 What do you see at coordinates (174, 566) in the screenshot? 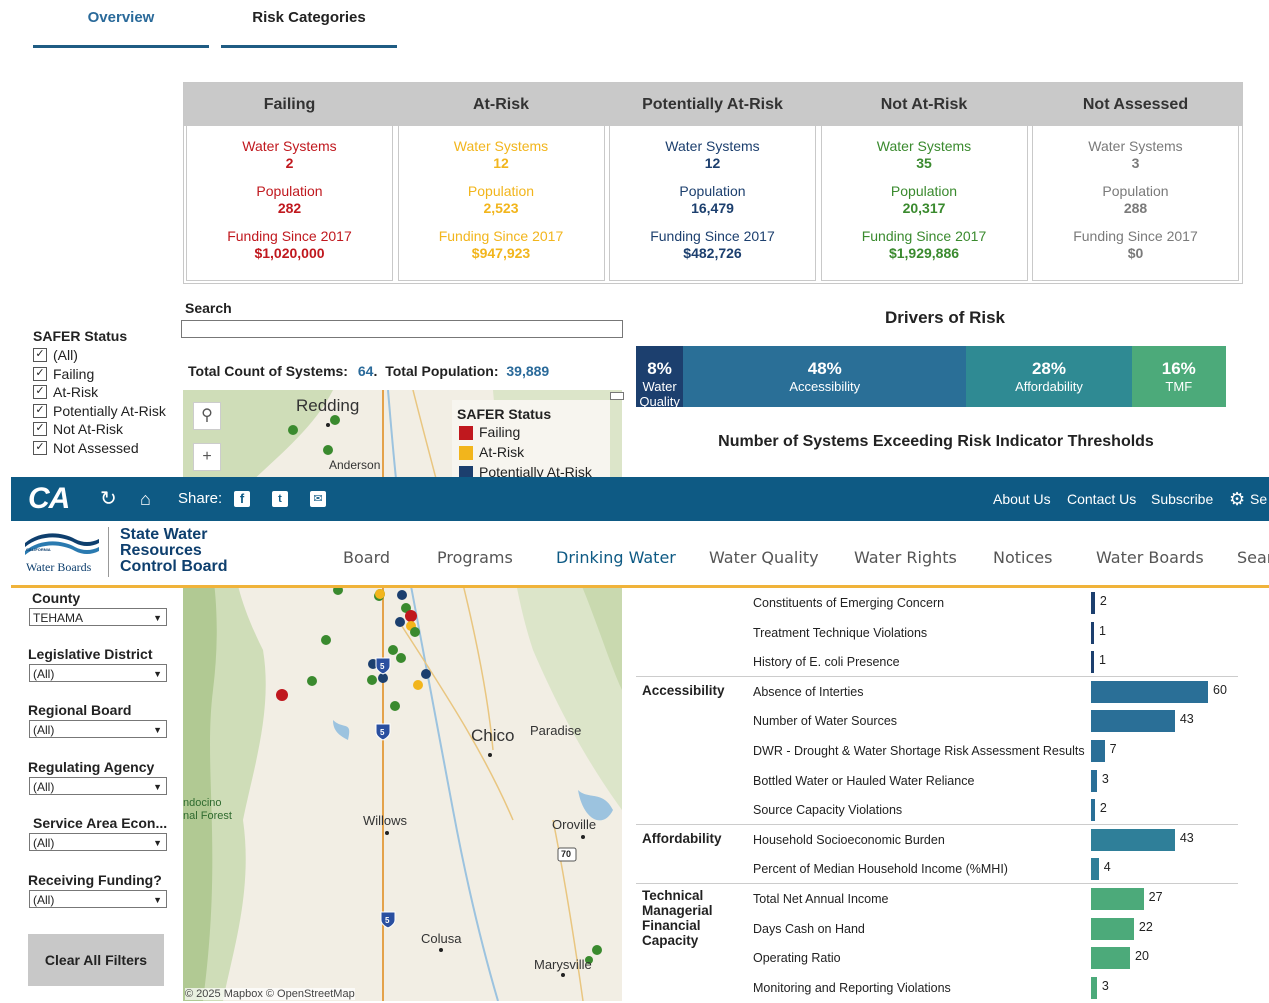
I see `logo-line3: Control Board` at bounding box center [174, 566].